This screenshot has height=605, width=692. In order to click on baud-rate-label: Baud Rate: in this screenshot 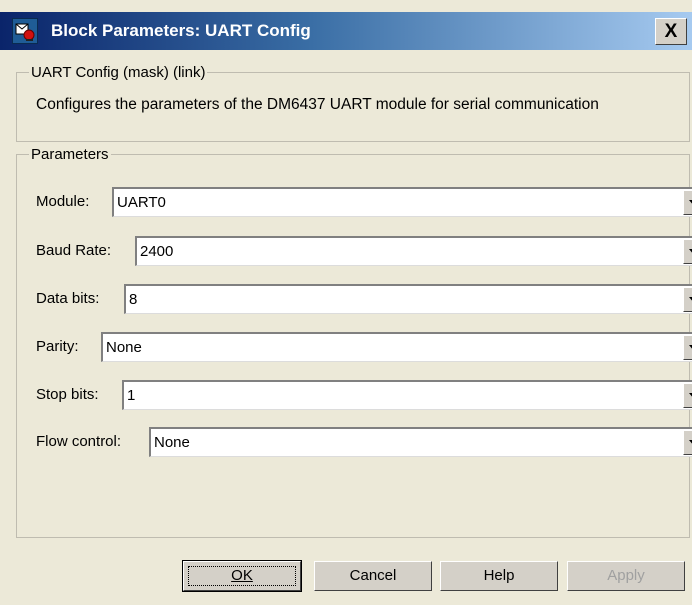, I will do `click(74, 250)`.